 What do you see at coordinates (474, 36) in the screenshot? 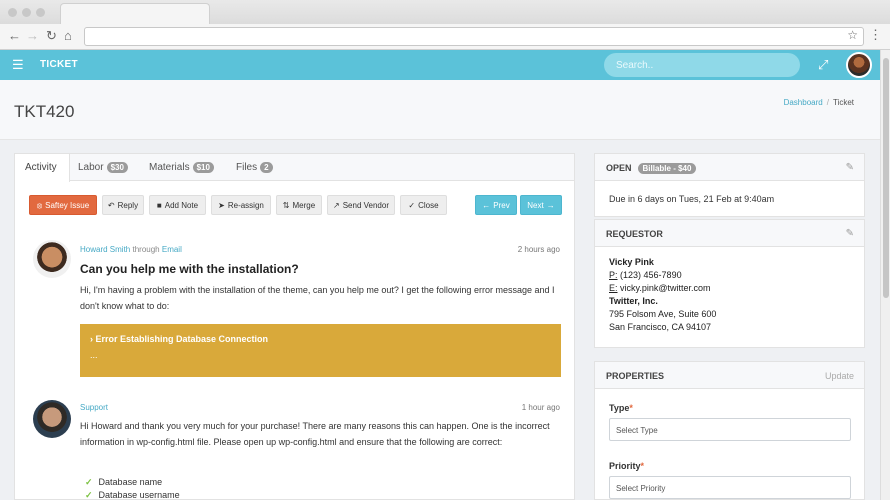
I see `url-input` at bounding box center [474, 36].